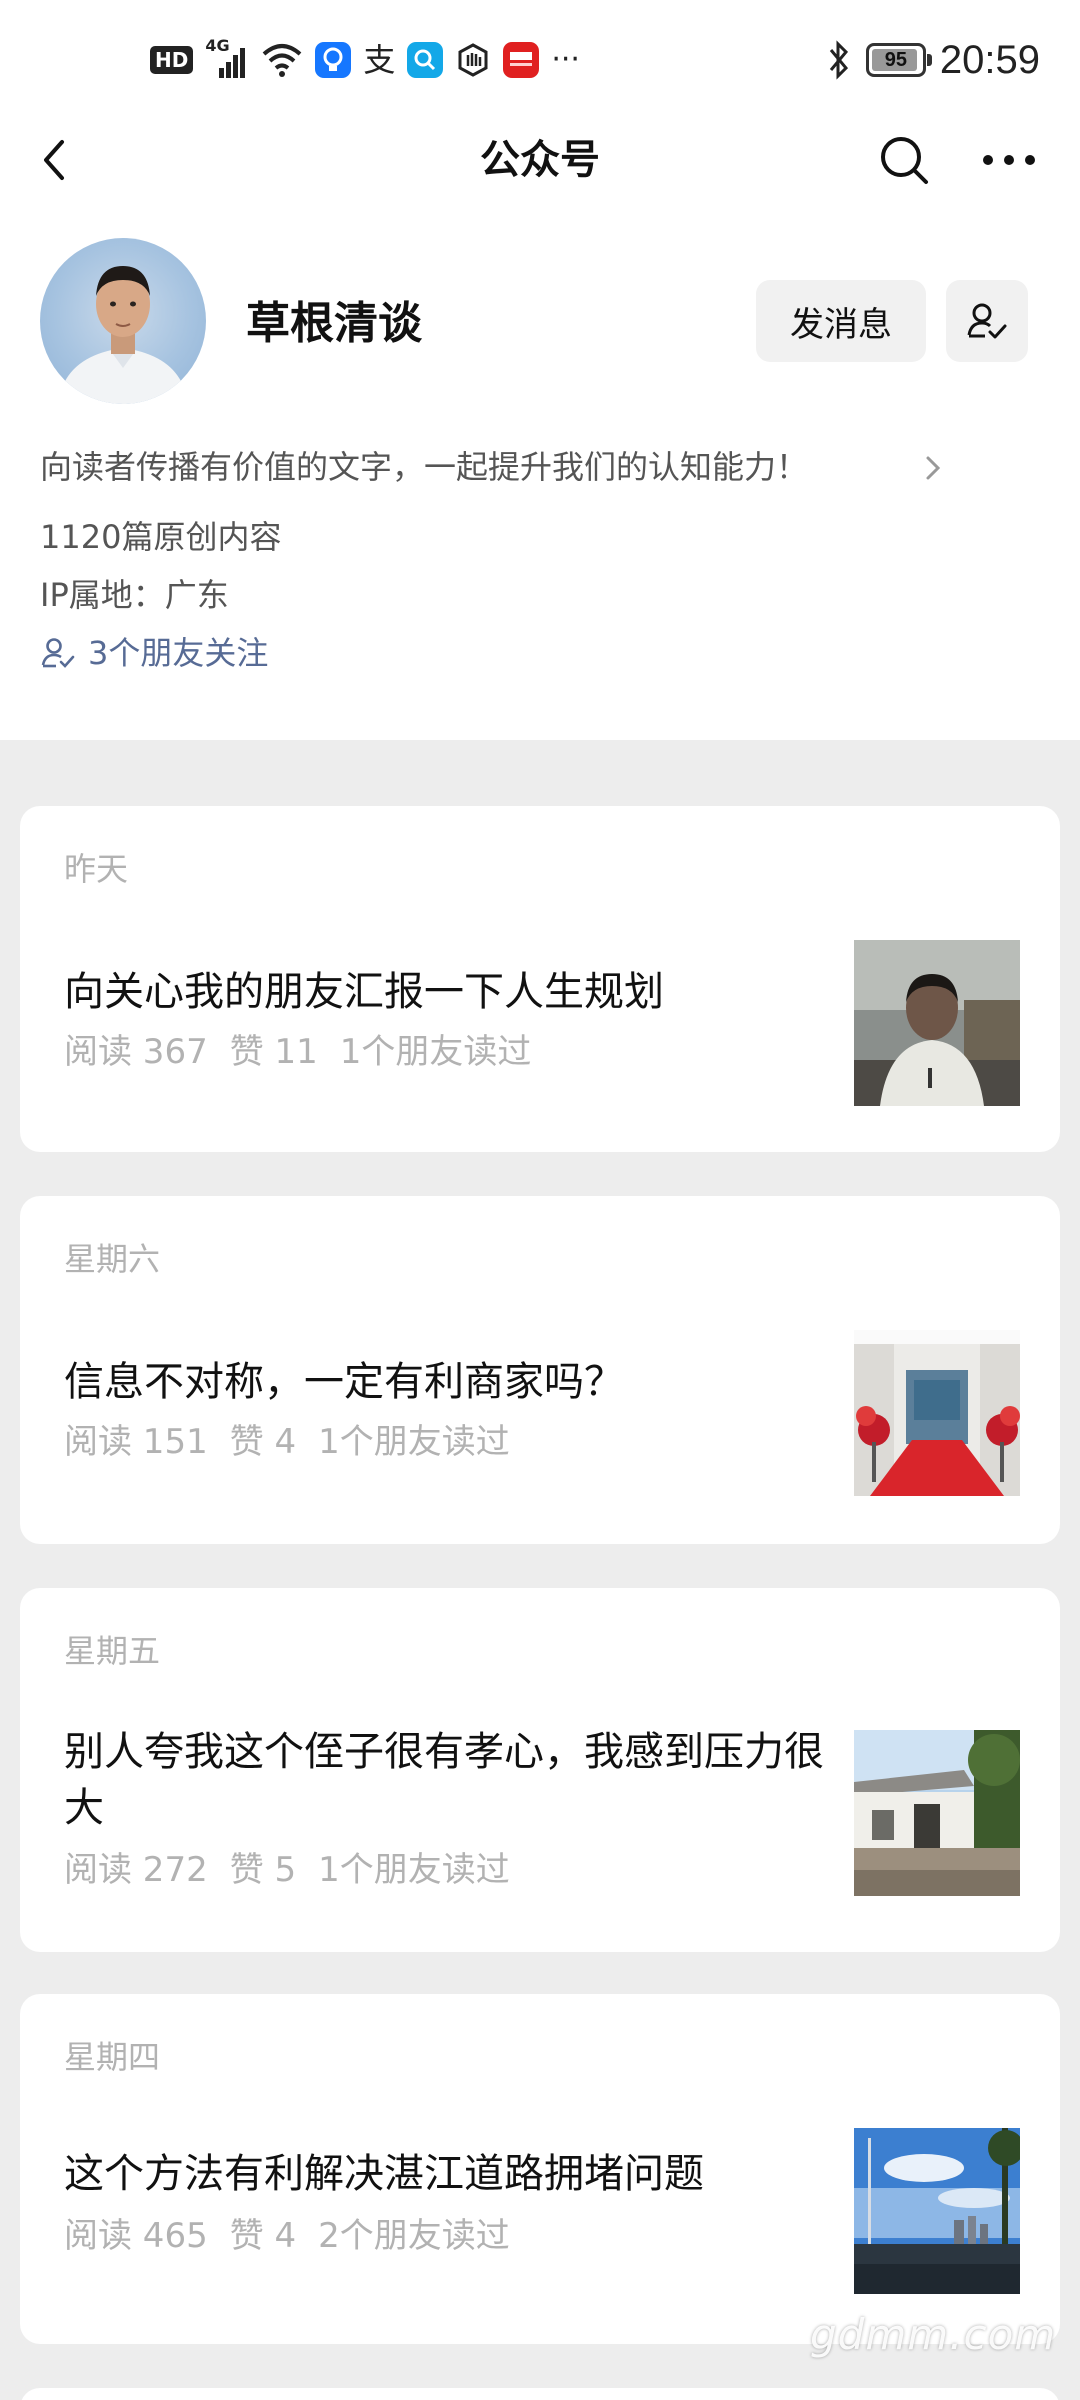 The height and width of the screenshot is (2400, 1080). Describe the element at coordinates (112, 1651) in the screenshot. I see `article-date: 星期五` at that location.